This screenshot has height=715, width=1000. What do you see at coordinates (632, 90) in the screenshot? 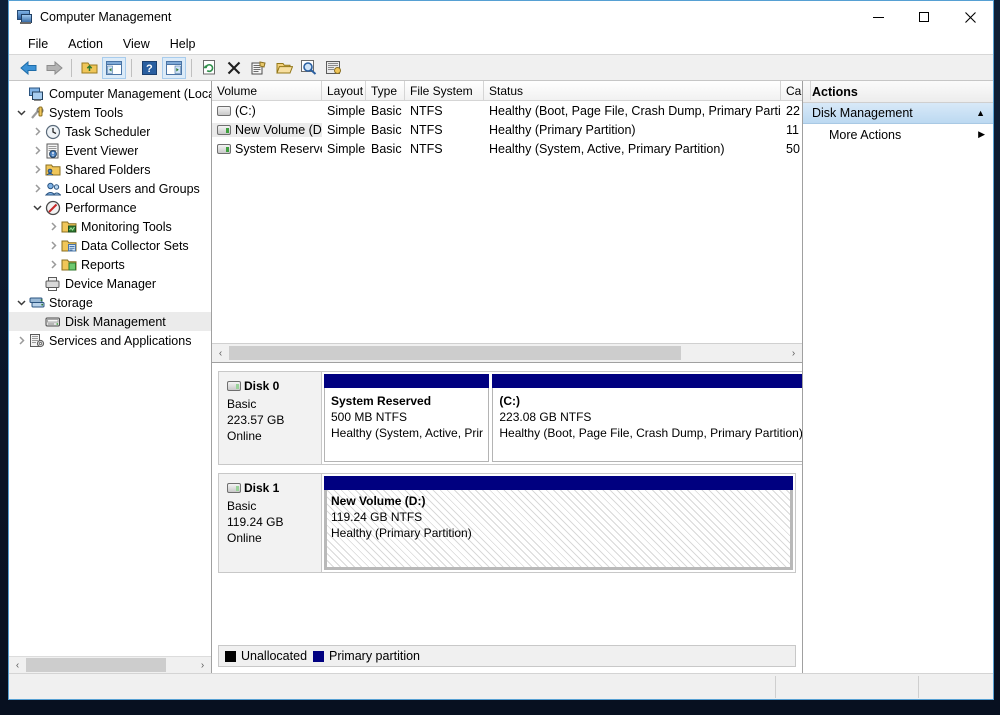
I see `volume-column-header-status: Status` at bounding box center [632, 90].